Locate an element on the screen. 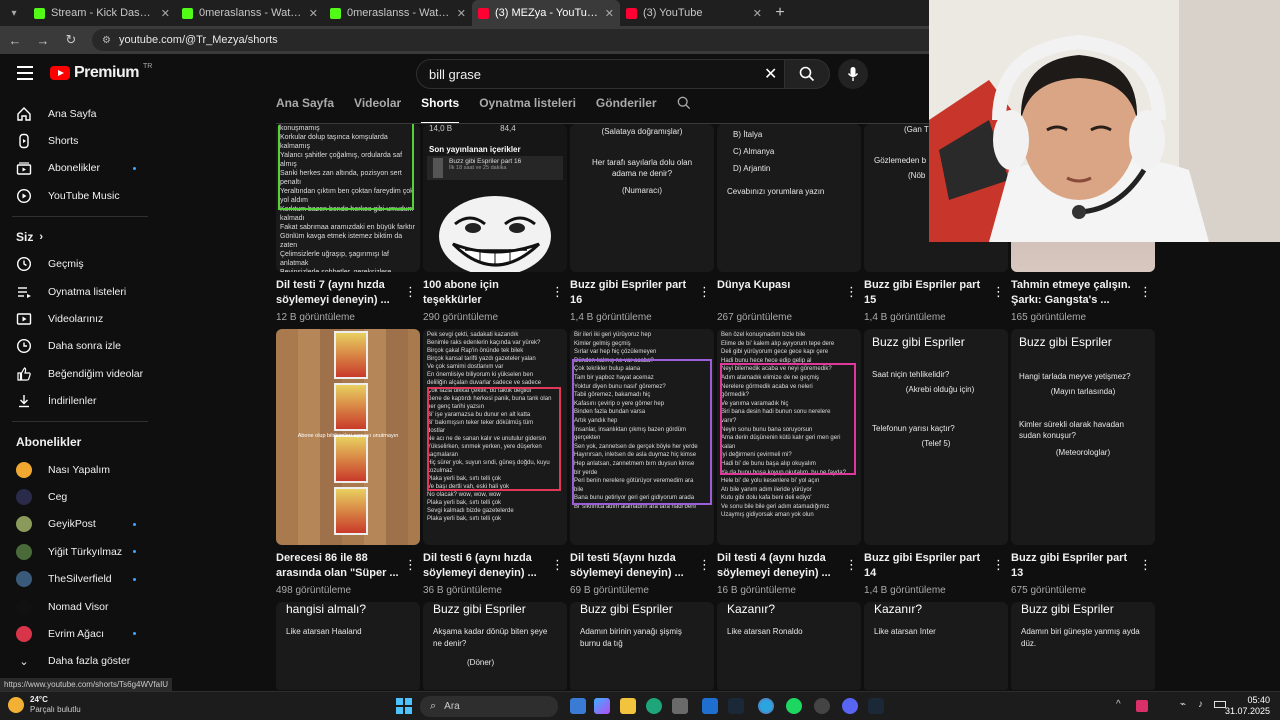 Image resolution: width=1280 pixels, height=720 pixels. browser-tab: Stream - Kick Dashboard ✕ is located at coordinates (102, 13).